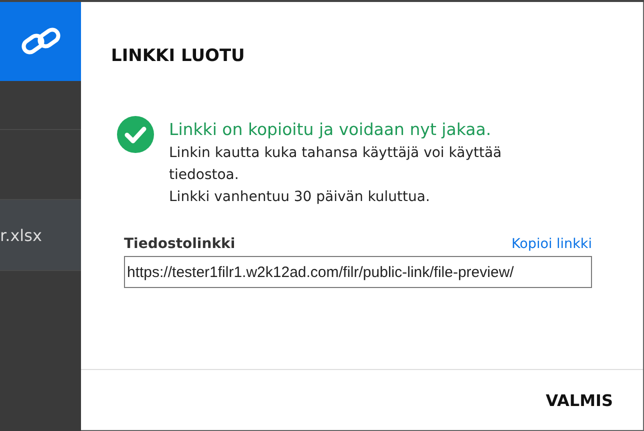 This screenshot has height=431, width=644. I want to click on info-text: Linkin kautta kuka tahansa käyttäjä voi käyttää tiedostoa., so click(336, 164).